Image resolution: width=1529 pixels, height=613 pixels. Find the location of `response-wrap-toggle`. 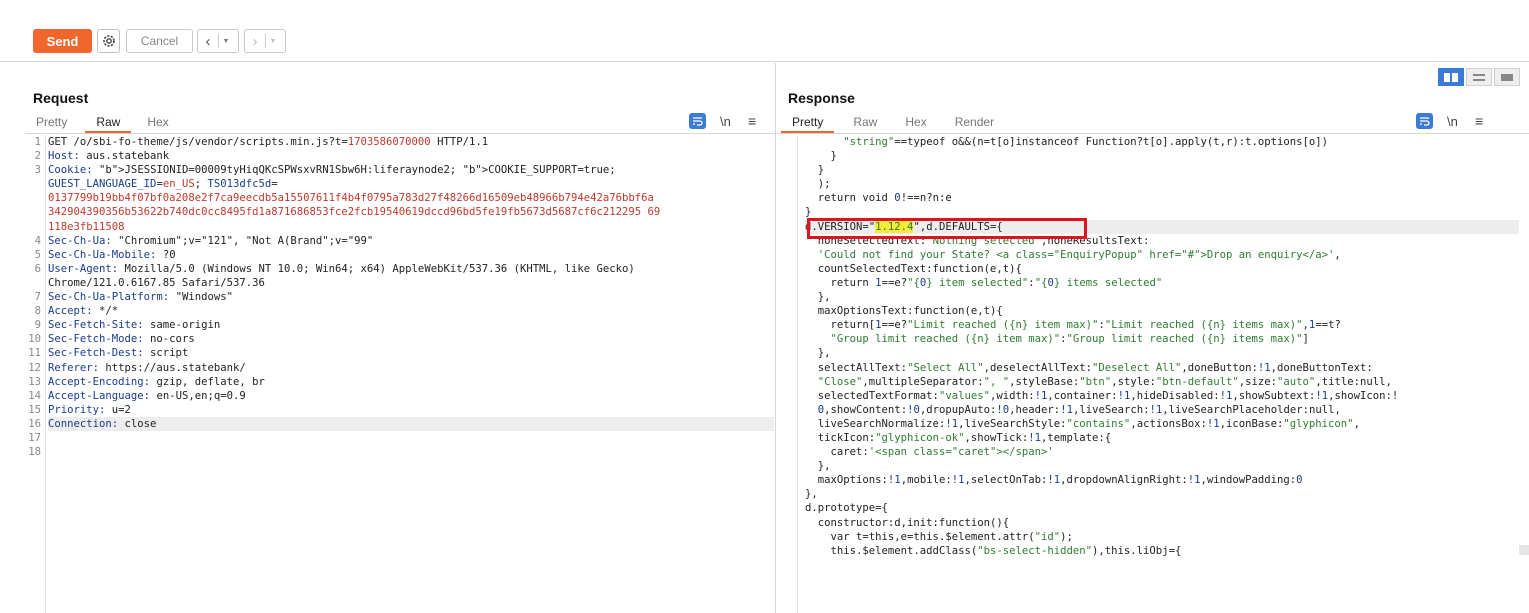

response-wrap-toggle is located at coordinates (1424, 121).